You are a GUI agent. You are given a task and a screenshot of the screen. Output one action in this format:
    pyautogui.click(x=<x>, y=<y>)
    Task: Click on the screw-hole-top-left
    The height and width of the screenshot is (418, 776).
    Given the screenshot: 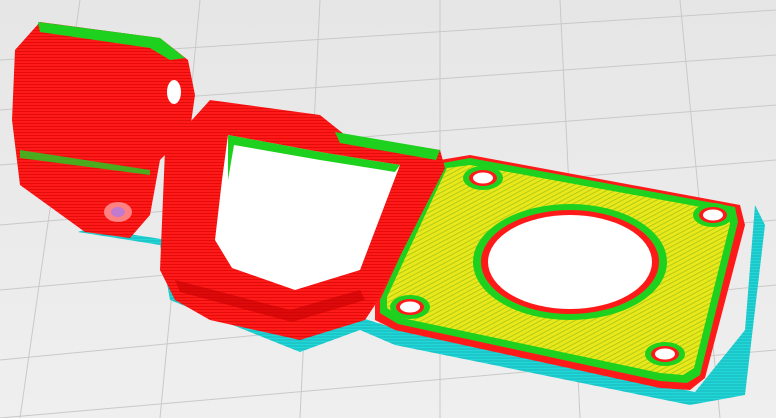 What is the action you would take?
    pyautogui.click(x=483, y=178)
    